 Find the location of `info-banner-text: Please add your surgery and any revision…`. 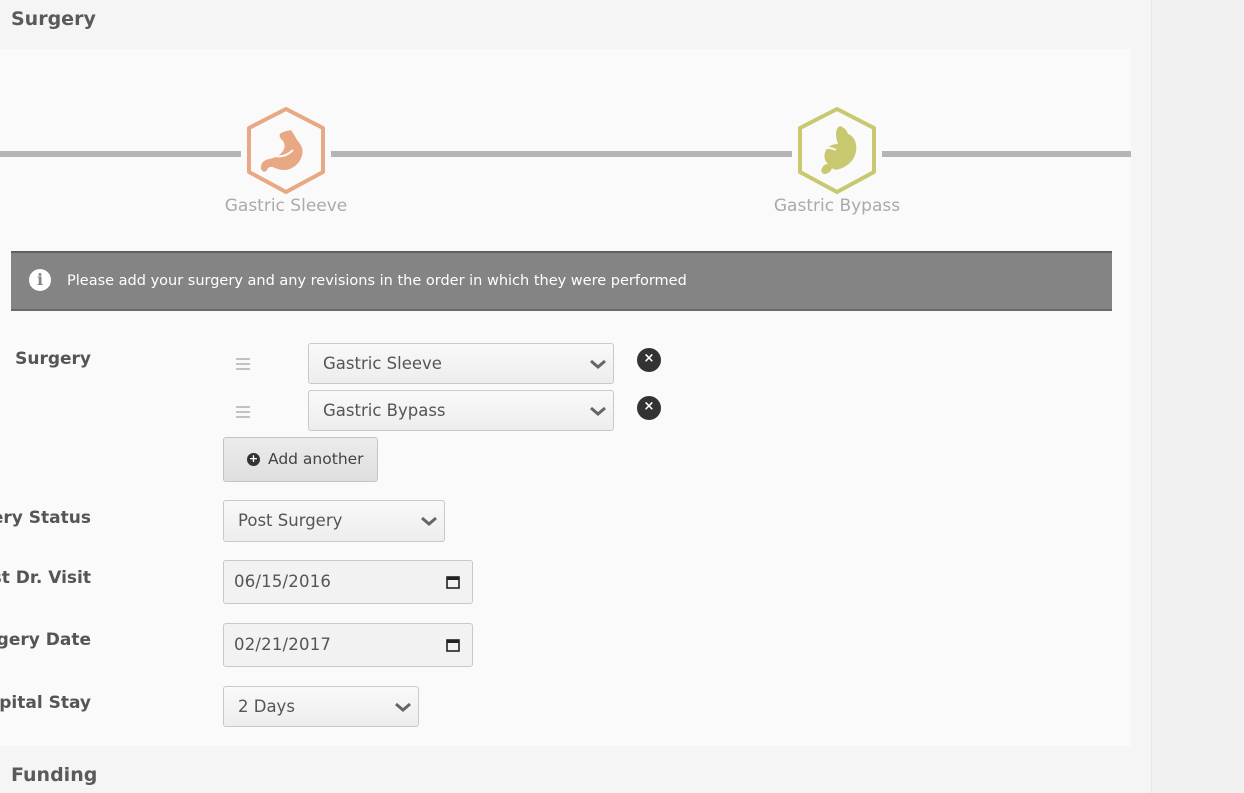

info-banner-text: Please add your surgery and any revision… is located at coordinates (377, 281).